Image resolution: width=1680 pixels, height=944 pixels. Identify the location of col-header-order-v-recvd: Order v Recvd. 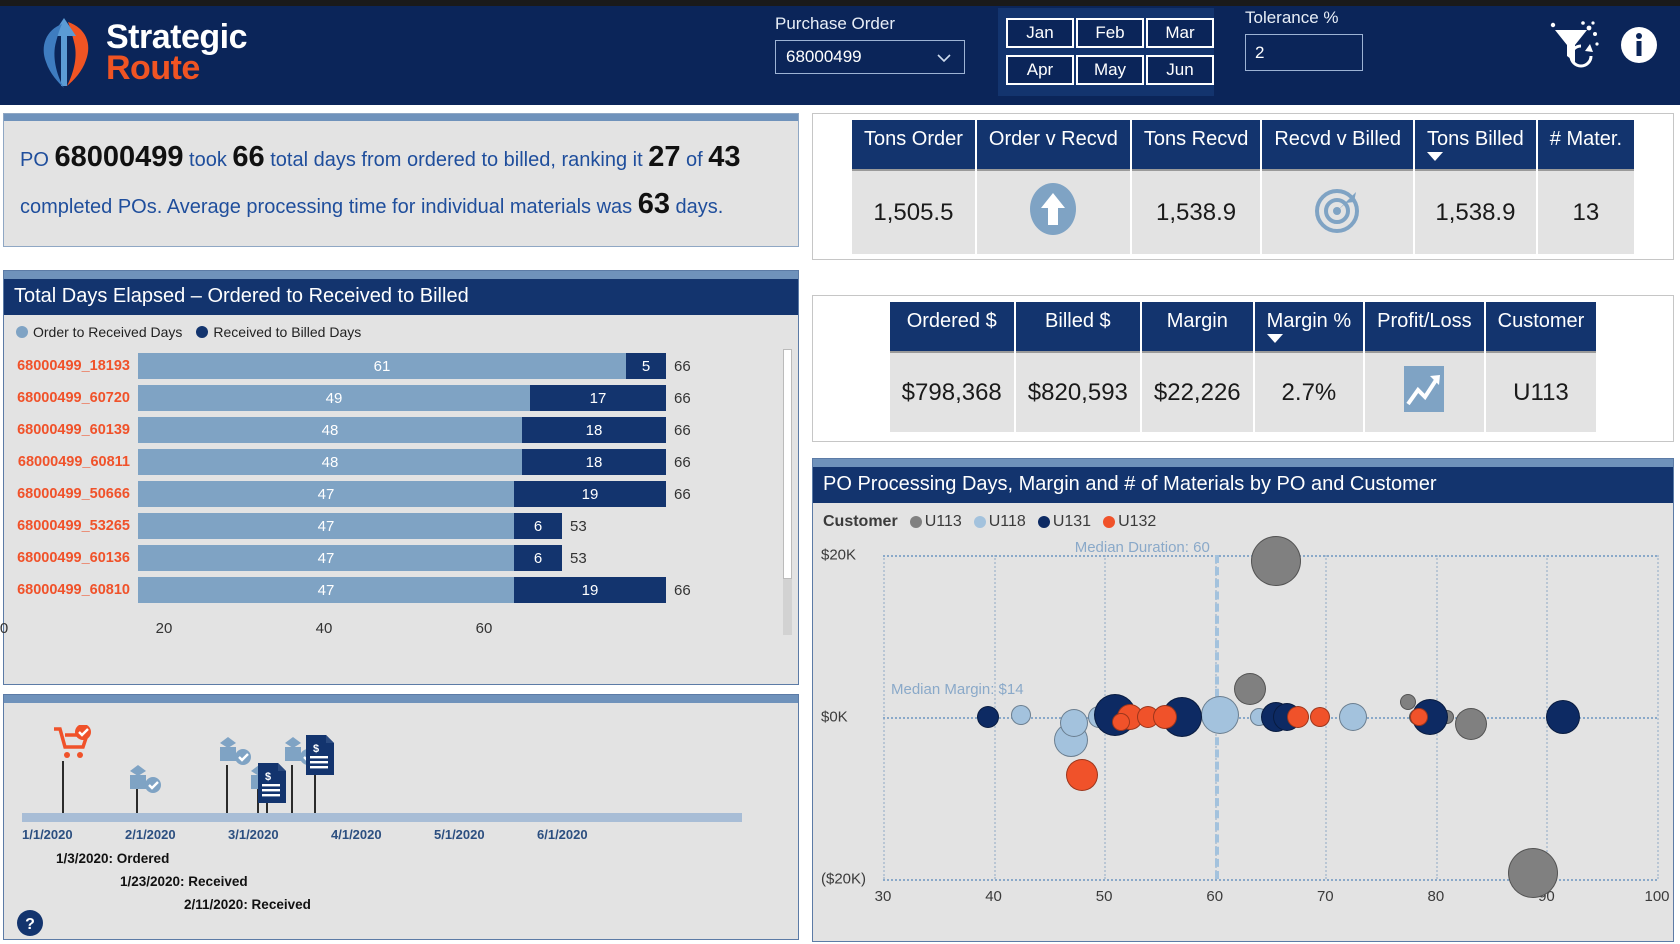
(1053, 145).